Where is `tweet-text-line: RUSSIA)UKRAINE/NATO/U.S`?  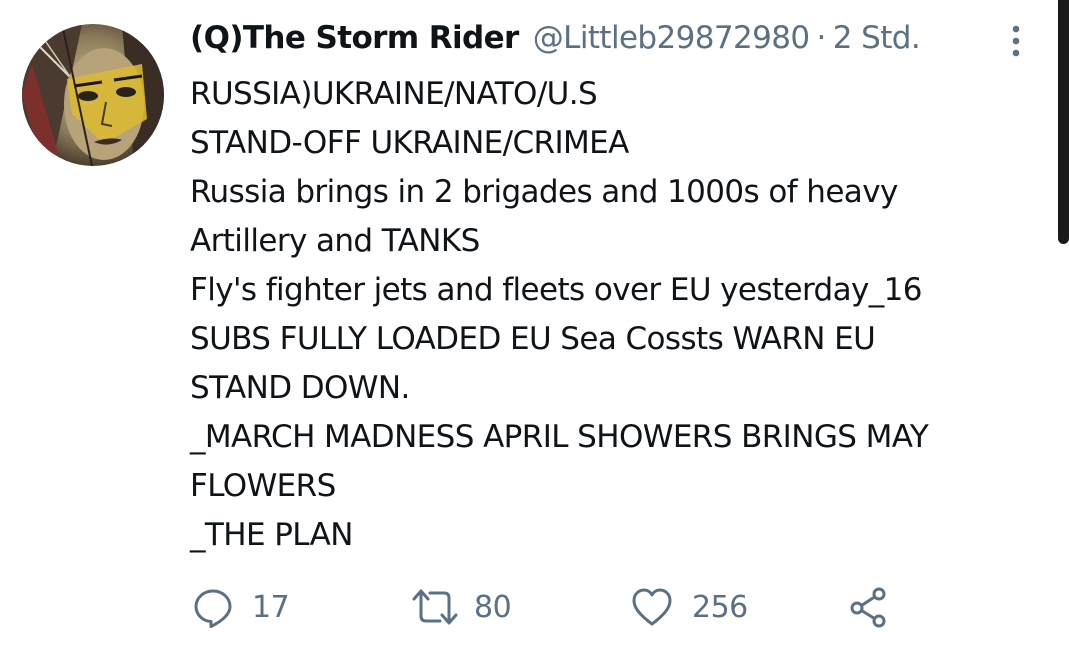 tweet-text-line: RUSSIA)UKRAINE/NATO/U.S is located at coordinates (394, 94).